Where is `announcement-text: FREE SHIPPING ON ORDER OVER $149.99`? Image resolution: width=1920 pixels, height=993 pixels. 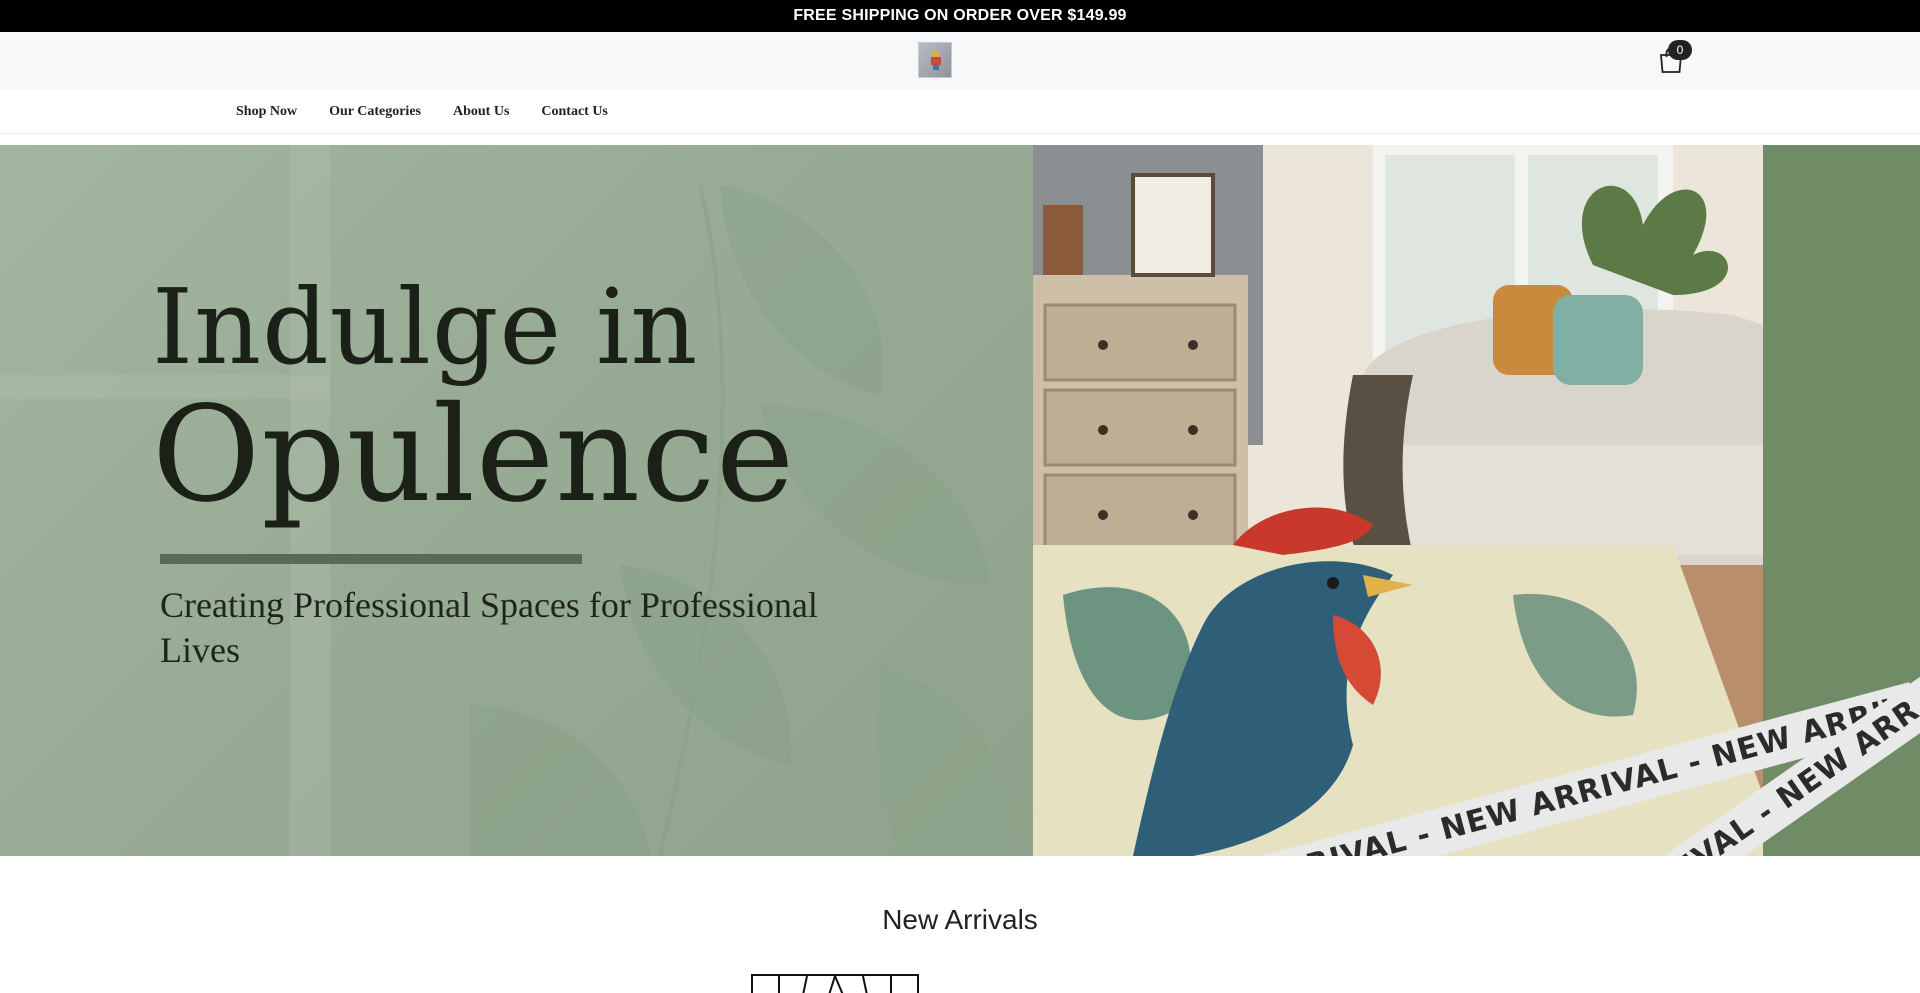
announcement-text: FREE SHIPPING ON ORDER OVER $149.99 is located at coordinates (960, 15).